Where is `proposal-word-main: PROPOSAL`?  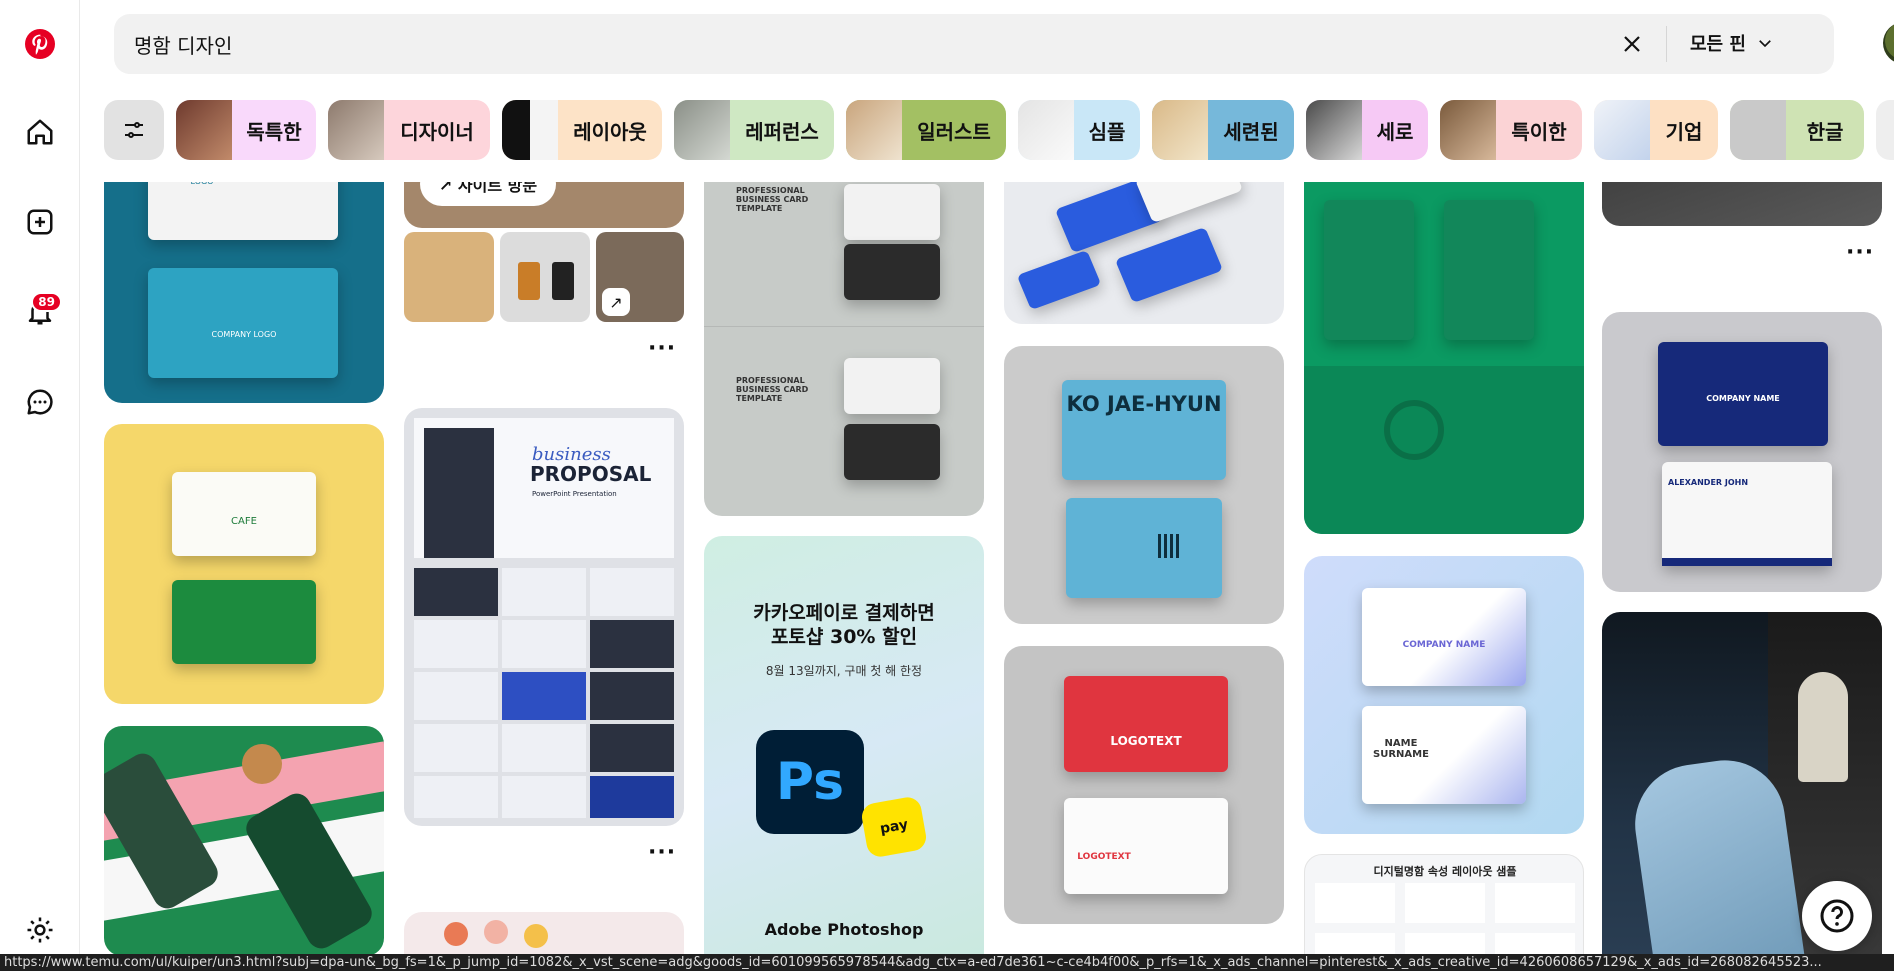
proposal-word-main: PROPOSAL is located at coordinates (591, 474).